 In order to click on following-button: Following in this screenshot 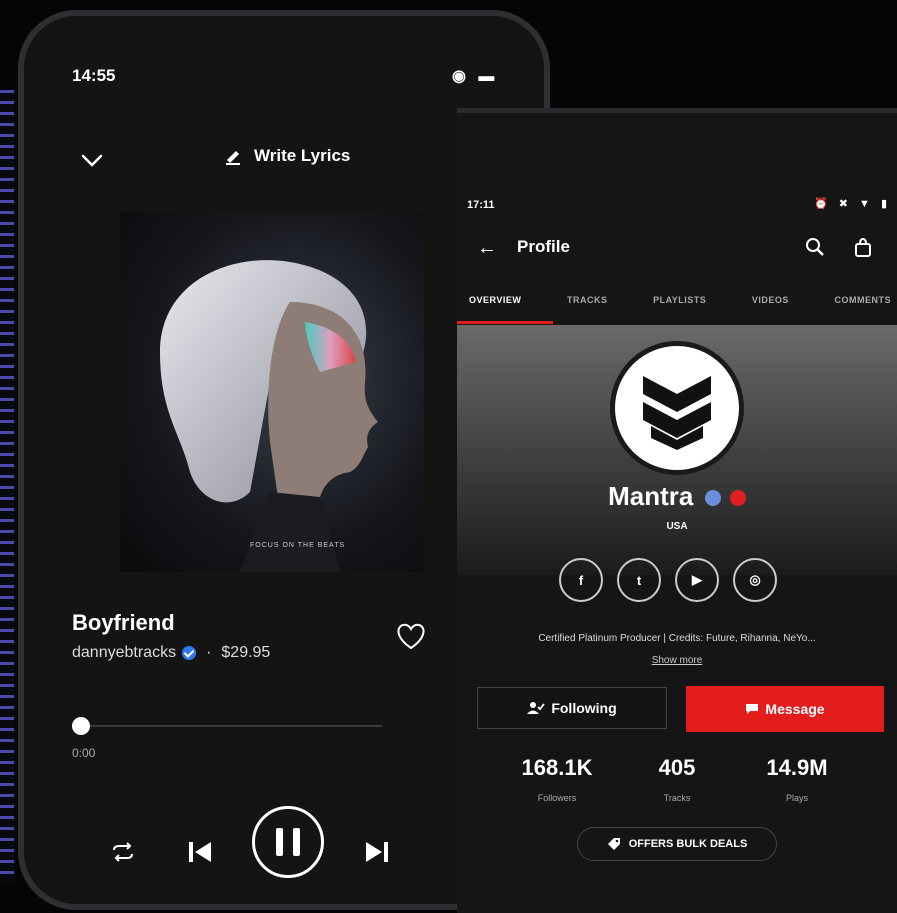, I will do `click(572, 708)`.